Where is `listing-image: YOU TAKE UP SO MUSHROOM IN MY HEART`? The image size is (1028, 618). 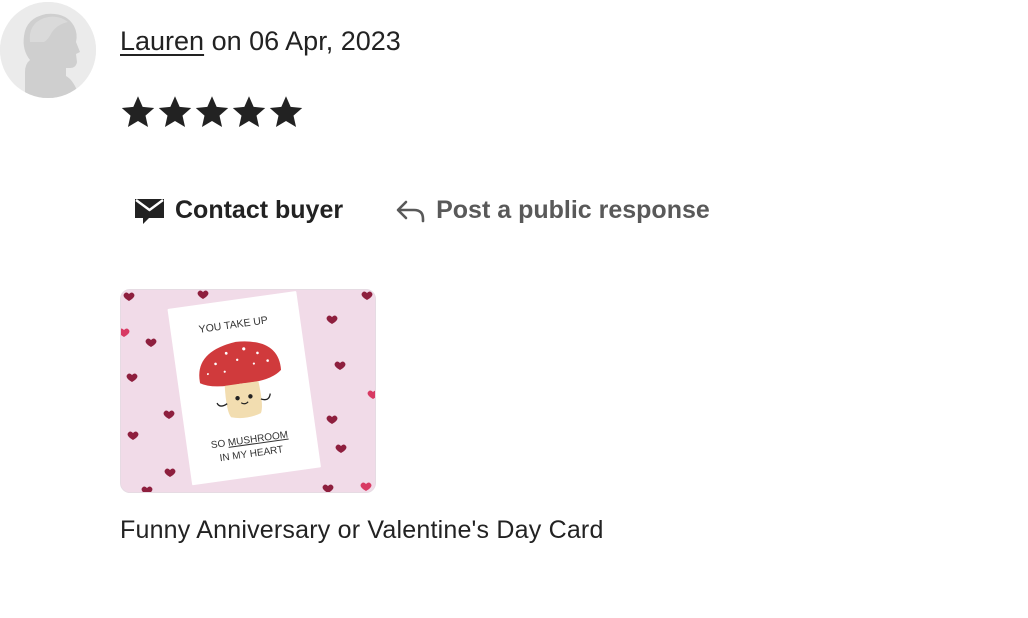 listing-image: YOU TAKE UP SO MUSHROOM IN MY HEART is located at coordinates (248, 391).